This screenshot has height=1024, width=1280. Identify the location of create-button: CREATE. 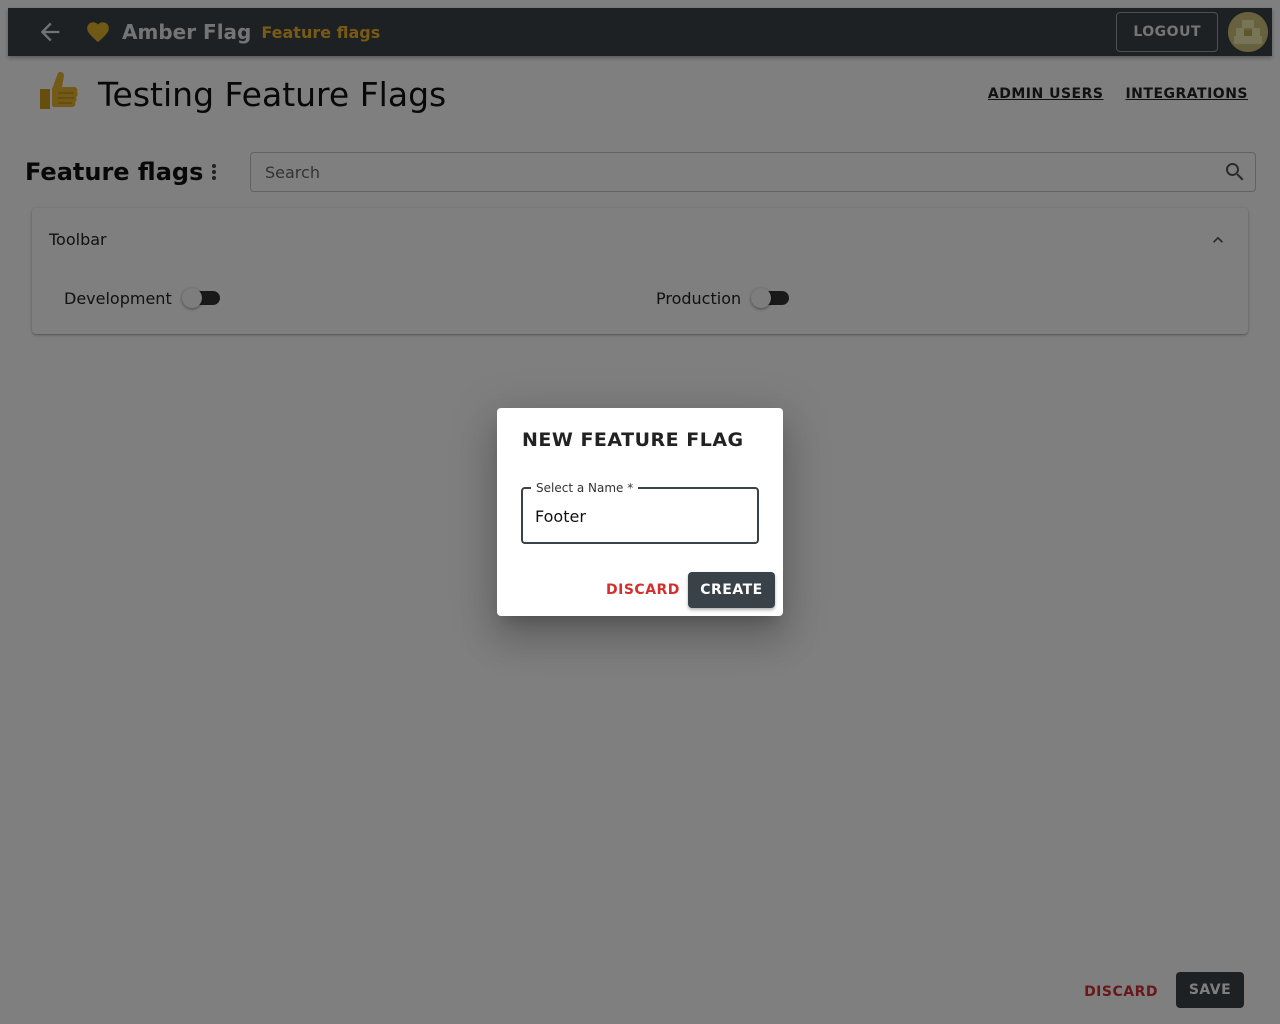
(731, 590).